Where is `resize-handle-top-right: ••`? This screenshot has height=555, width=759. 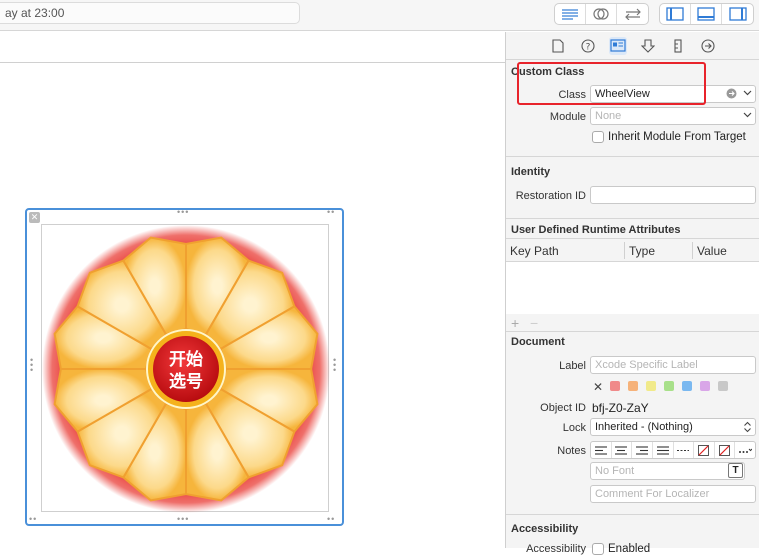
resize-handle-top-right: •• is located at coordinates (331, 212).